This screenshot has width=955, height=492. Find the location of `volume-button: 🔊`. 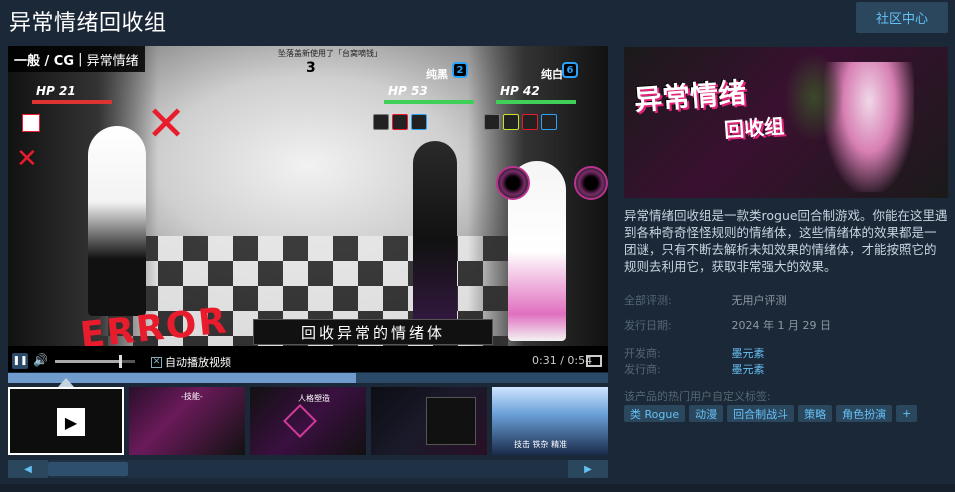

volume-button: 🔊 is located at coordinates (41, 361).